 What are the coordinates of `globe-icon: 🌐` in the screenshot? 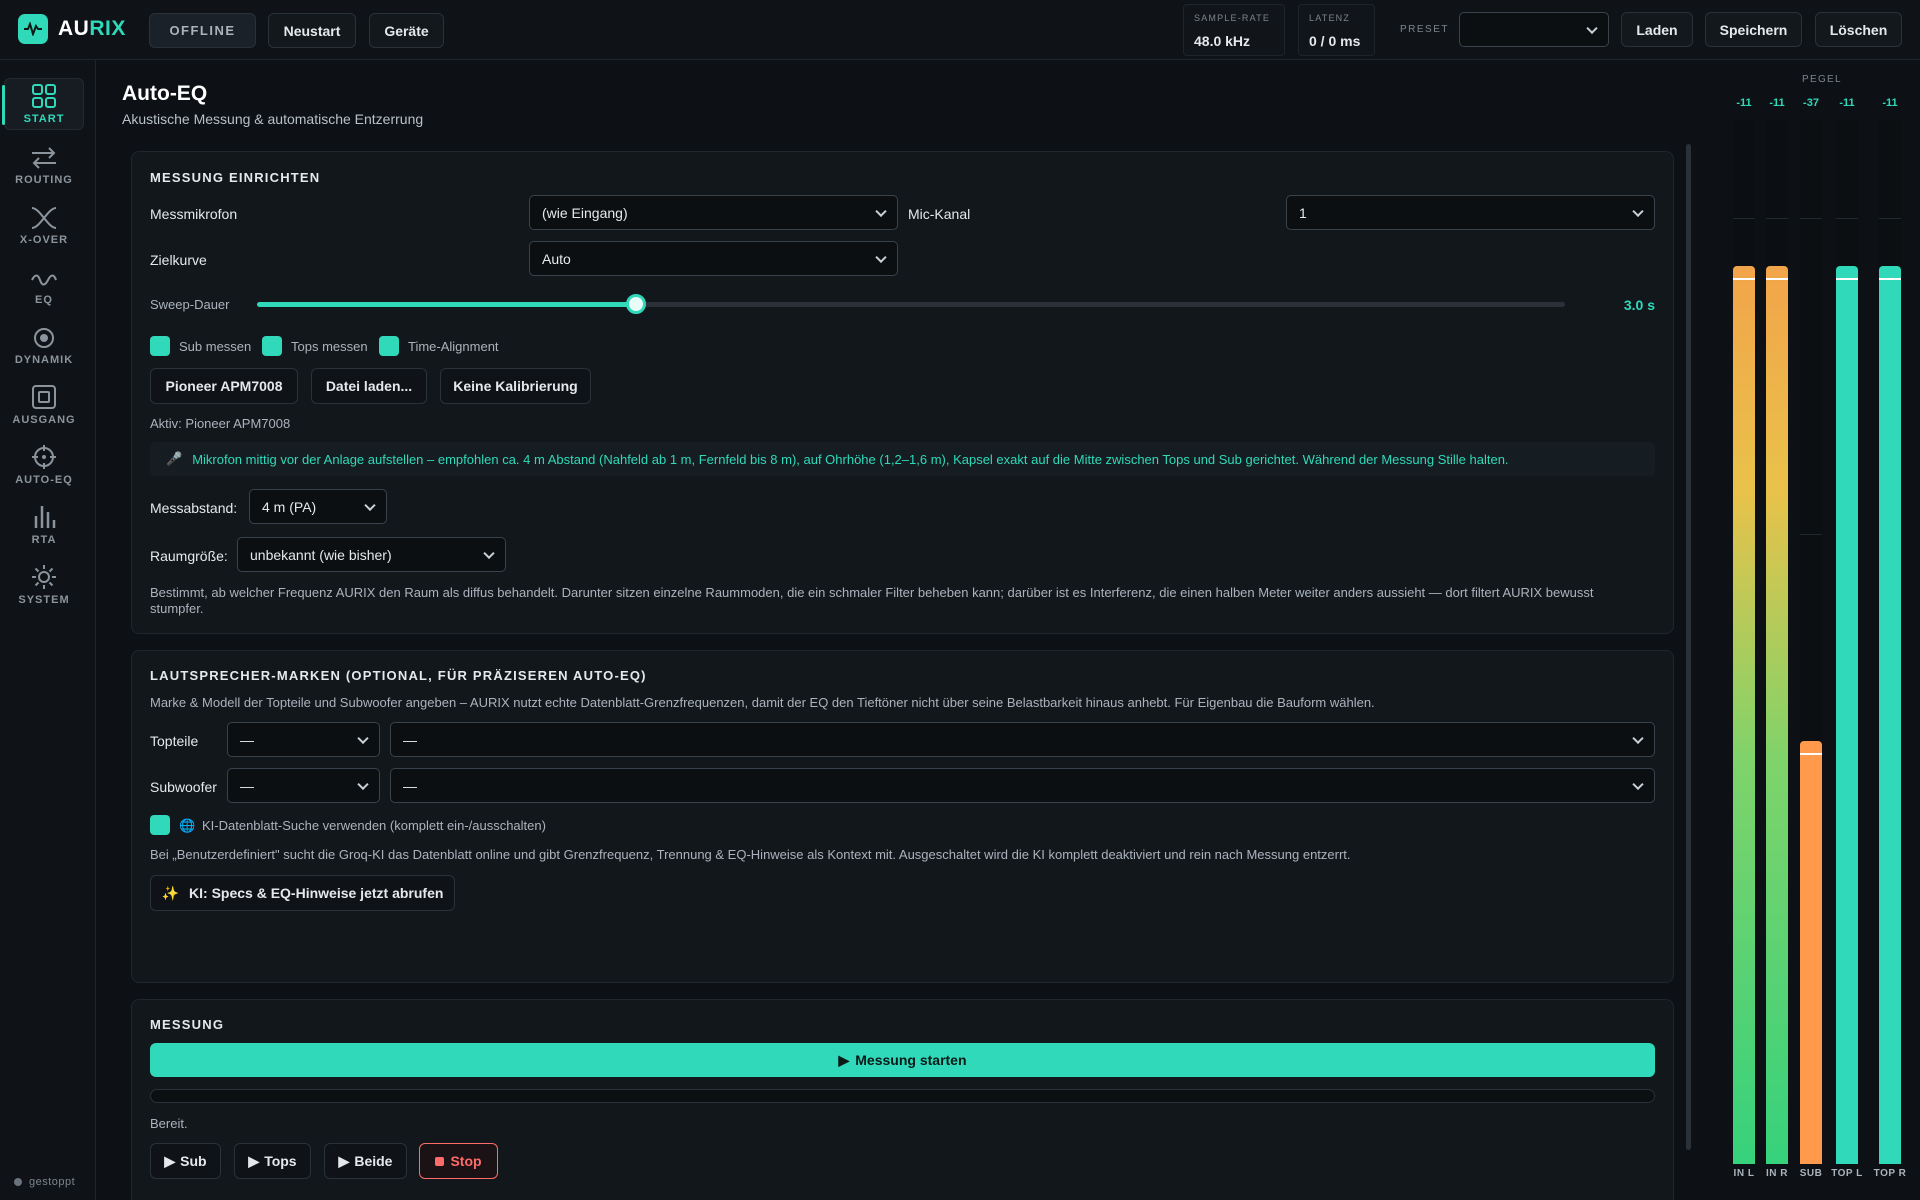 It's located at (187, 825).